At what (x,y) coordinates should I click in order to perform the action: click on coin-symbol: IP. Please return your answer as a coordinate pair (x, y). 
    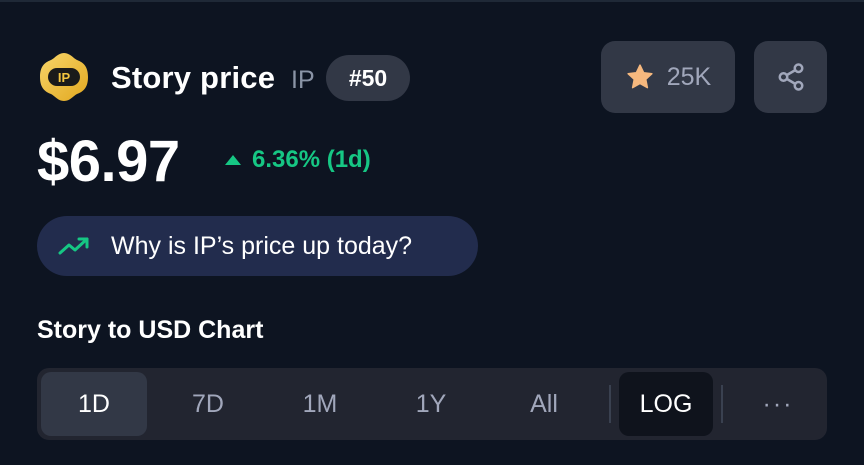
    Looking at the image, I should click on (303, 80).